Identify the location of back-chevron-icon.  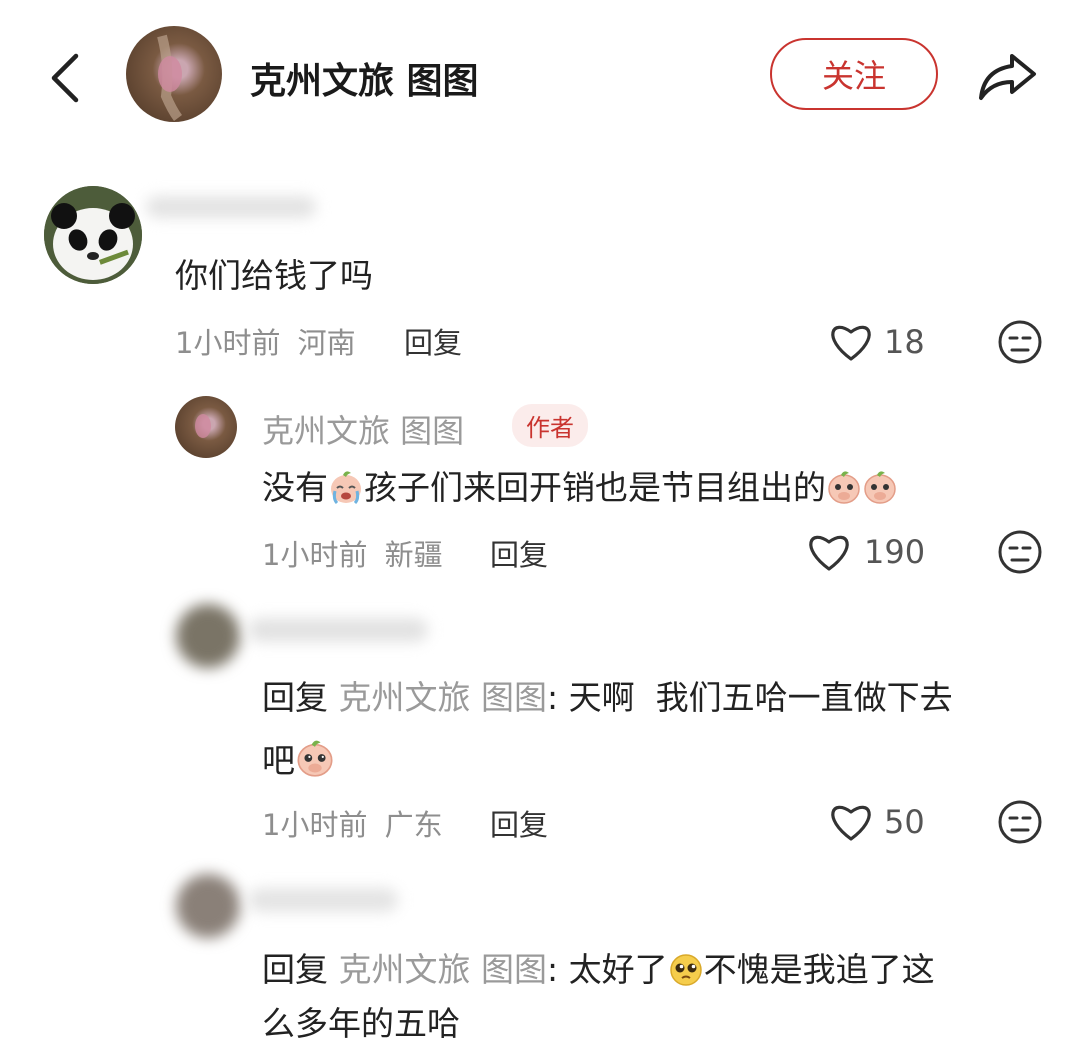
(66, 78).